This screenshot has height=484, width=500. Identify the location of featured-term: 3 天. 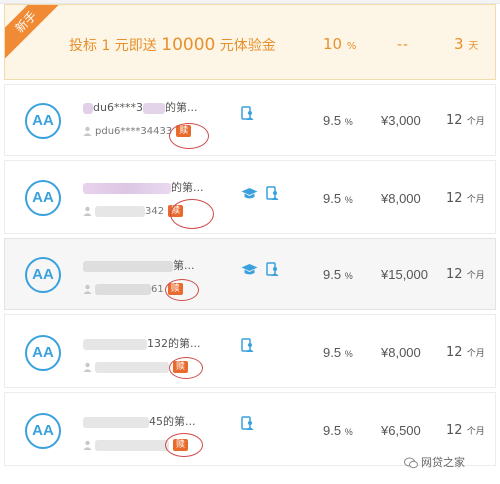
(466, 44).